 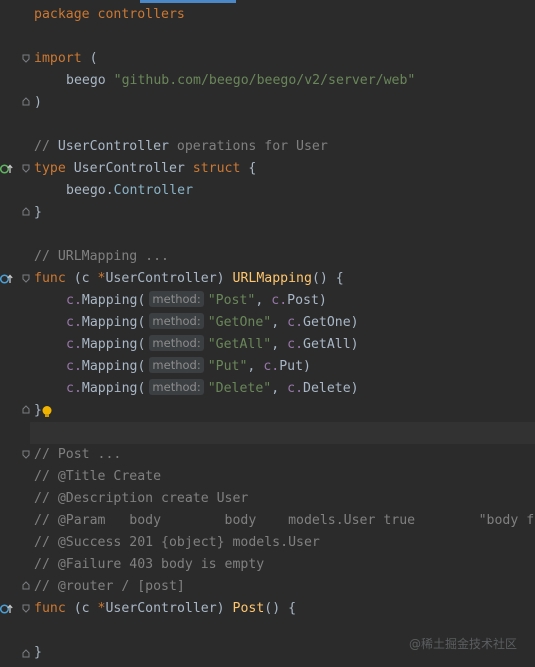 I want to click on punctuation: {, so click(x=248, y=168).